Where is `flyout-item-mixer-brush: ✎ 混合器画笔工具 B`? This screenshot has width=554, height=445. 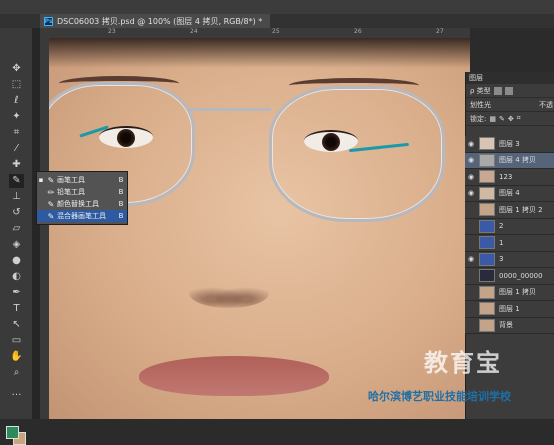
flyout-item-mixer-brush: ✎ 混合器画笔工具 B is located at coordinates (82, 216).